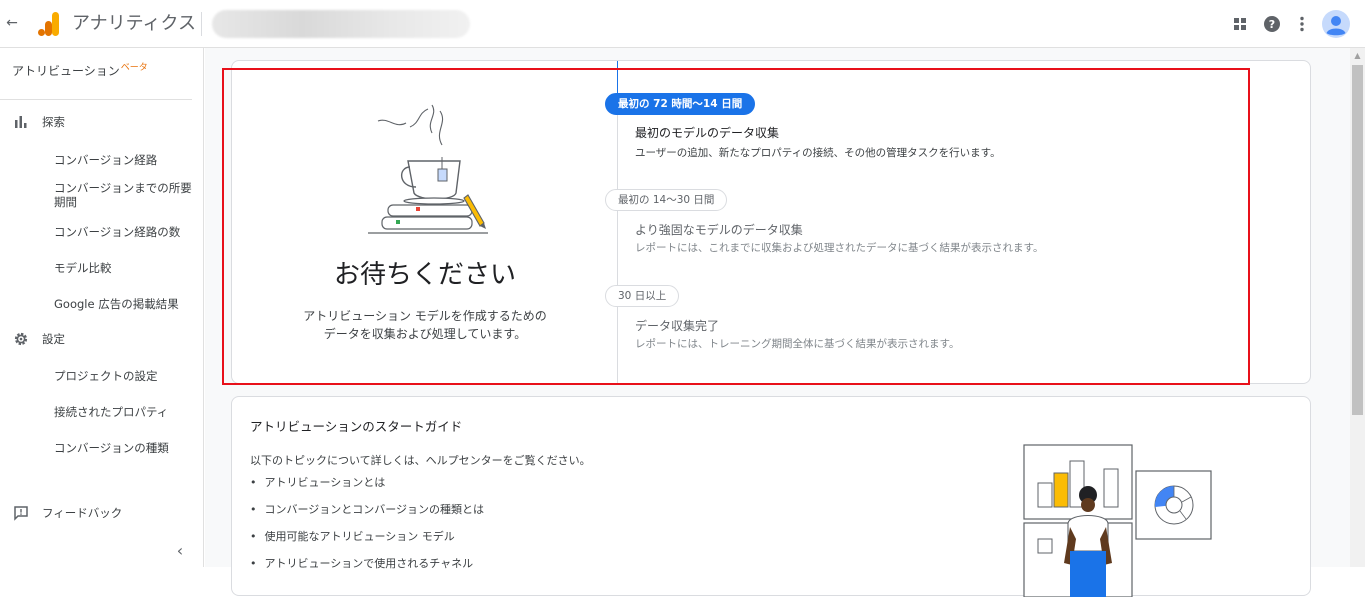  What do you see at coordinates (124, 160) in the screenshot?
I see `sidebar-item-conversion-paths: コンバージョン経路` at bounding box center [124, 160].